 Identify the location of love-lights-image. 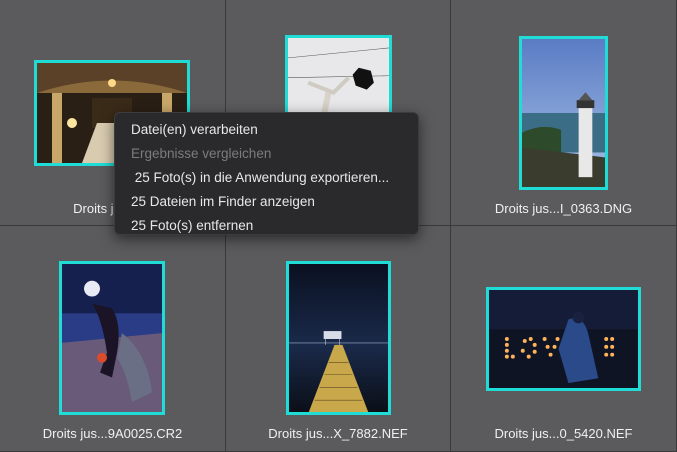
(563, 339).